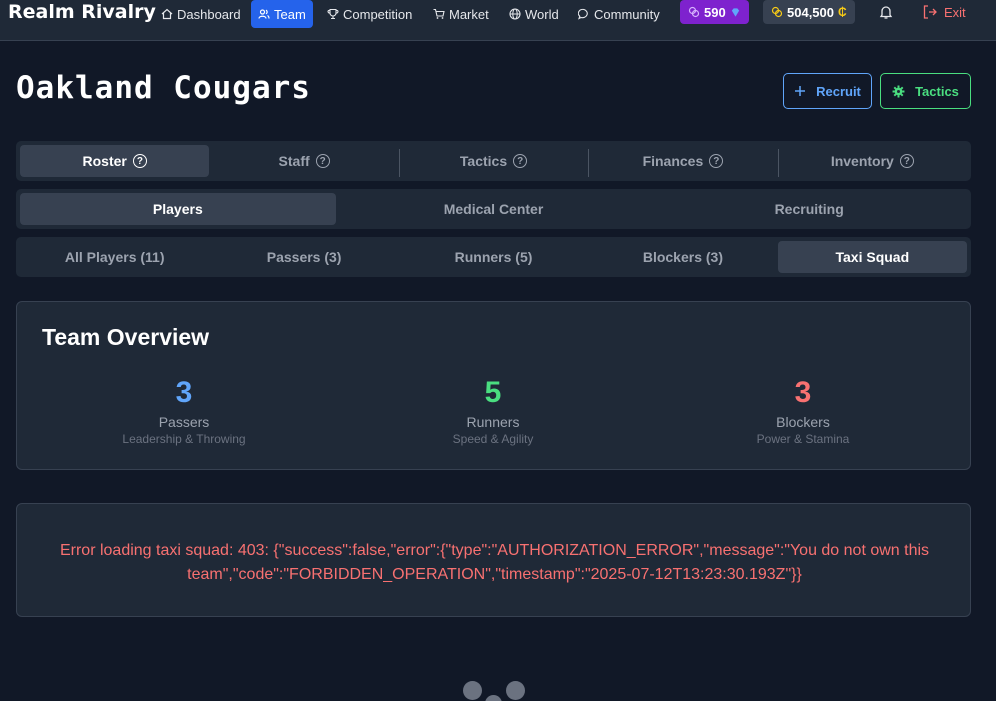 The image size is (996, 701). What do you see at coordinates (184, 392) in the screenshot?
I see `passers-count: 3` at bounding box center [184, 392].